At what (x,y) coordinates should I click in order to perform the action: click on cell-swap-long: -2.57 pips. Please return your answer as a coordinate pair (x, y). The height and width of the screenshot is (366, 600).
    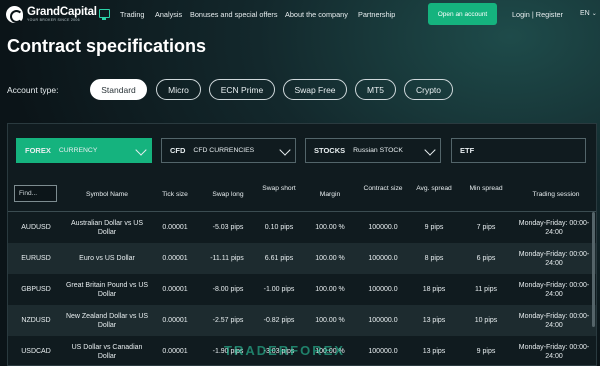
    Looking at the image, I should click on (228, 320).